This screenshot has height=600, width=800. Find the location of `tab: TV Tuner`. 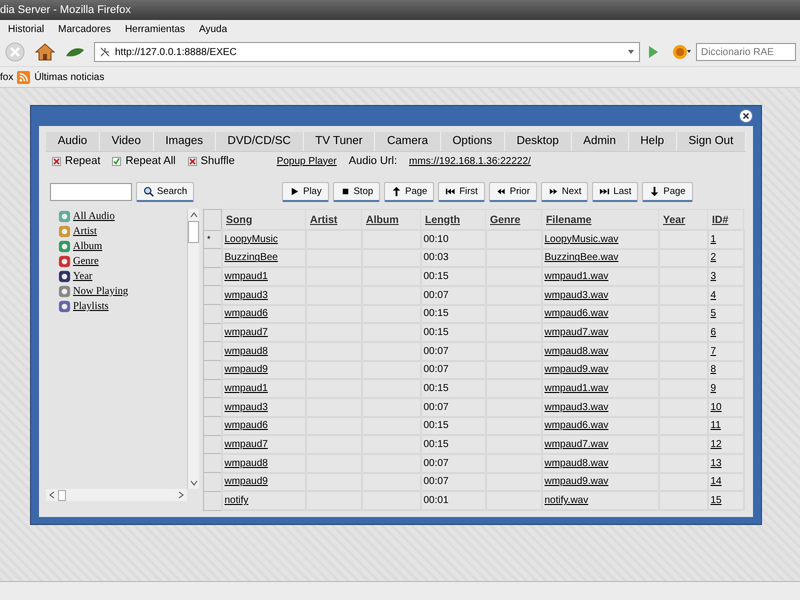

tab: TV Tuner is located at coordinates (340, 141).